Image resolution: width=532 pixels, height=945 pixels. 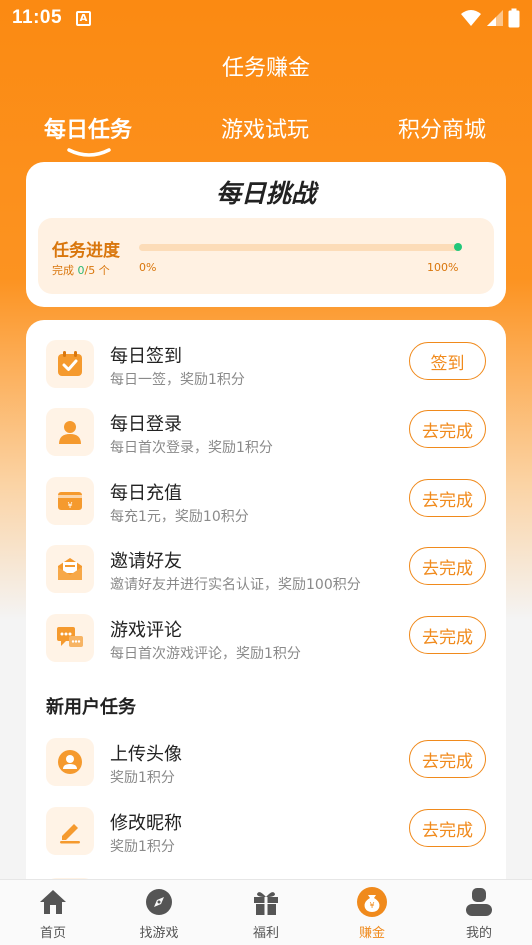 I want to click on gift-icon, so click(x=266, y=902).